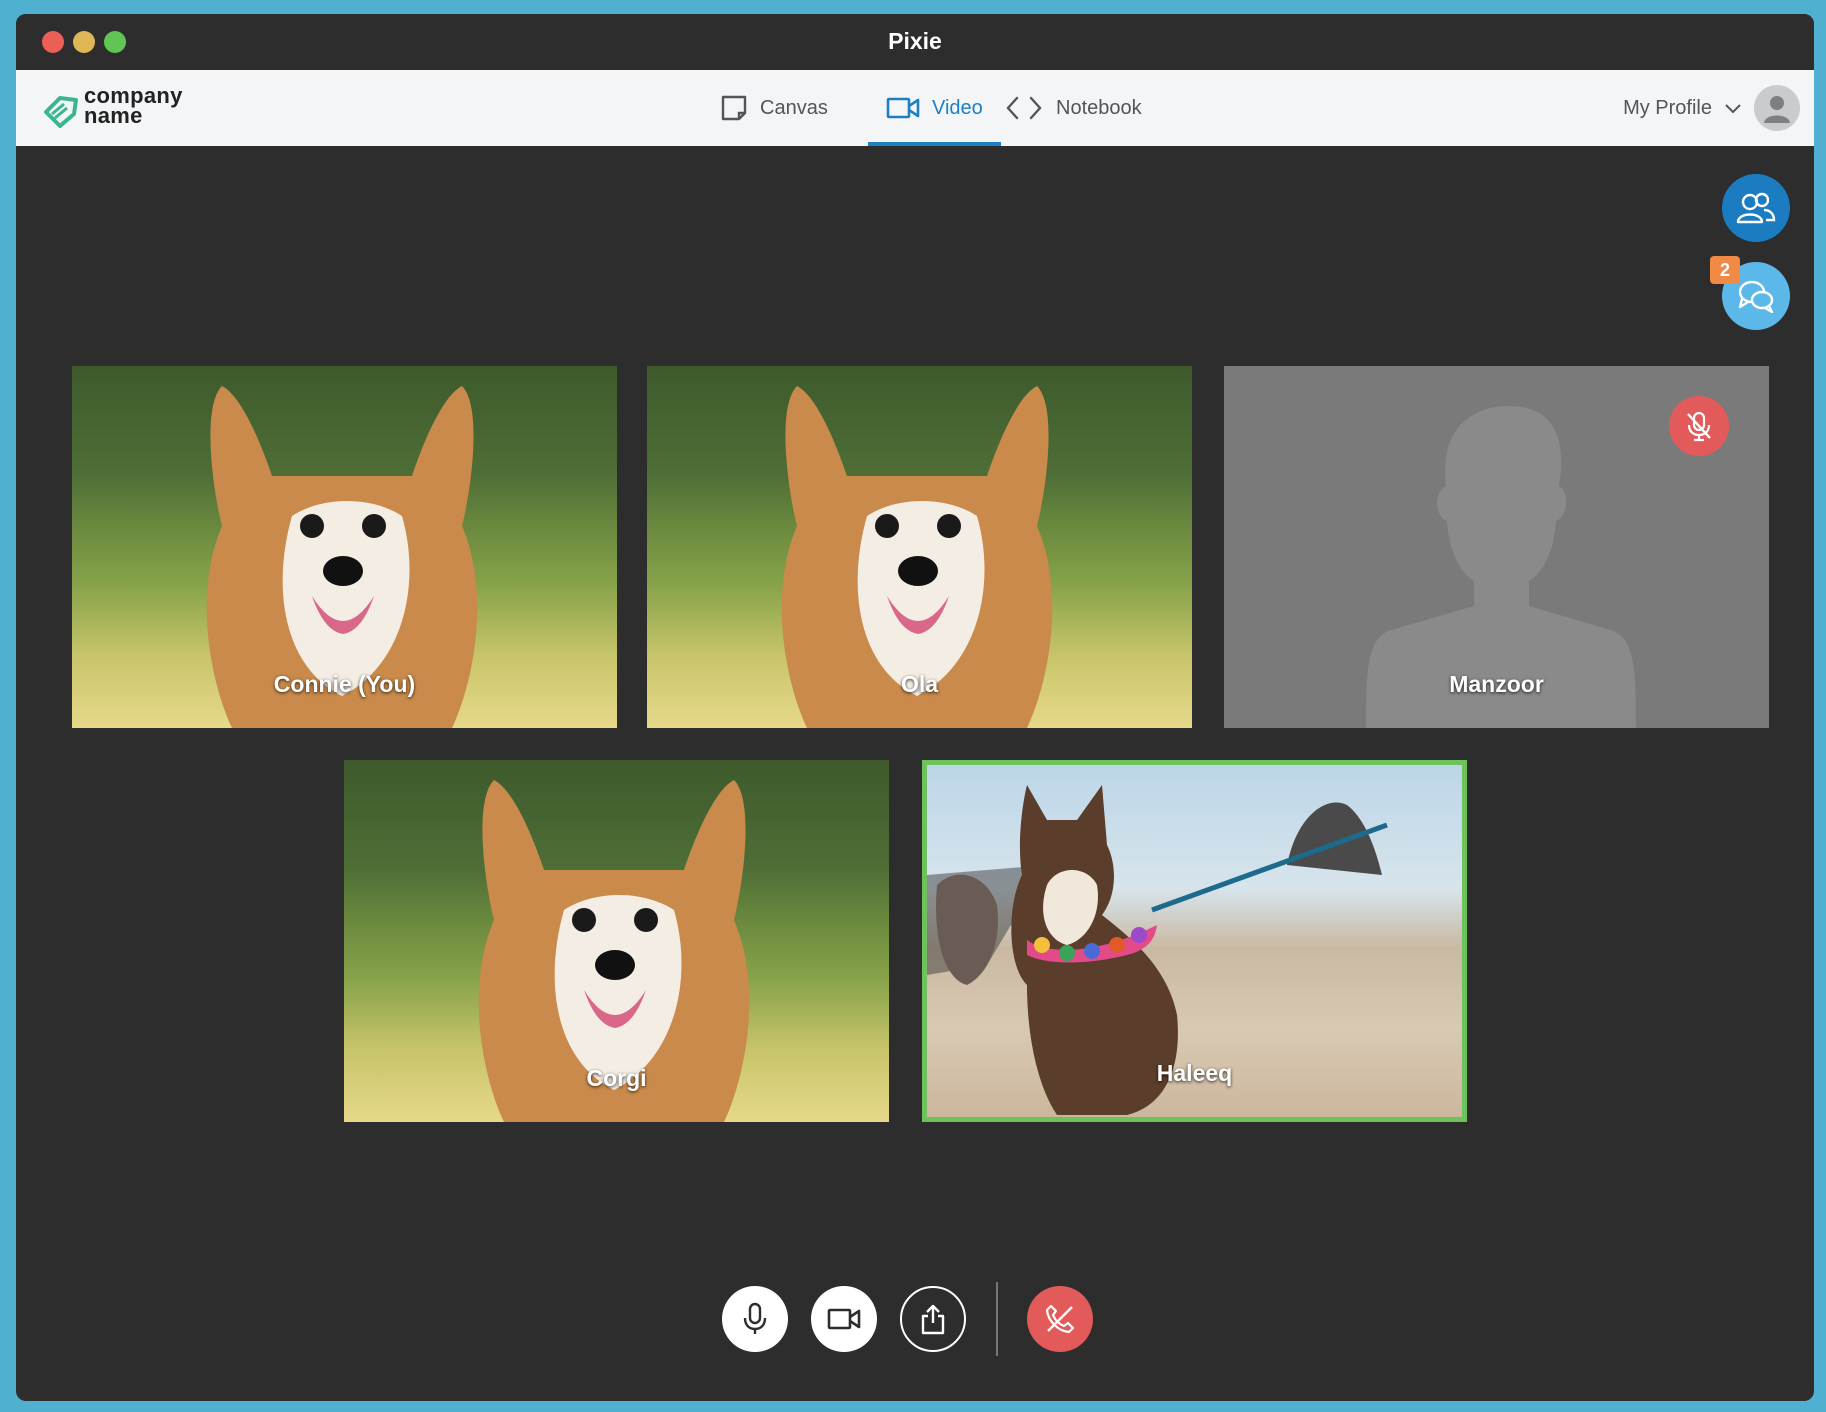 The height and width of the screenshot is (1412, 1826). Describe the element at coordinates (616, 941) in the screenshot. I see `participant-tile-corgi: Corgi` at that location.